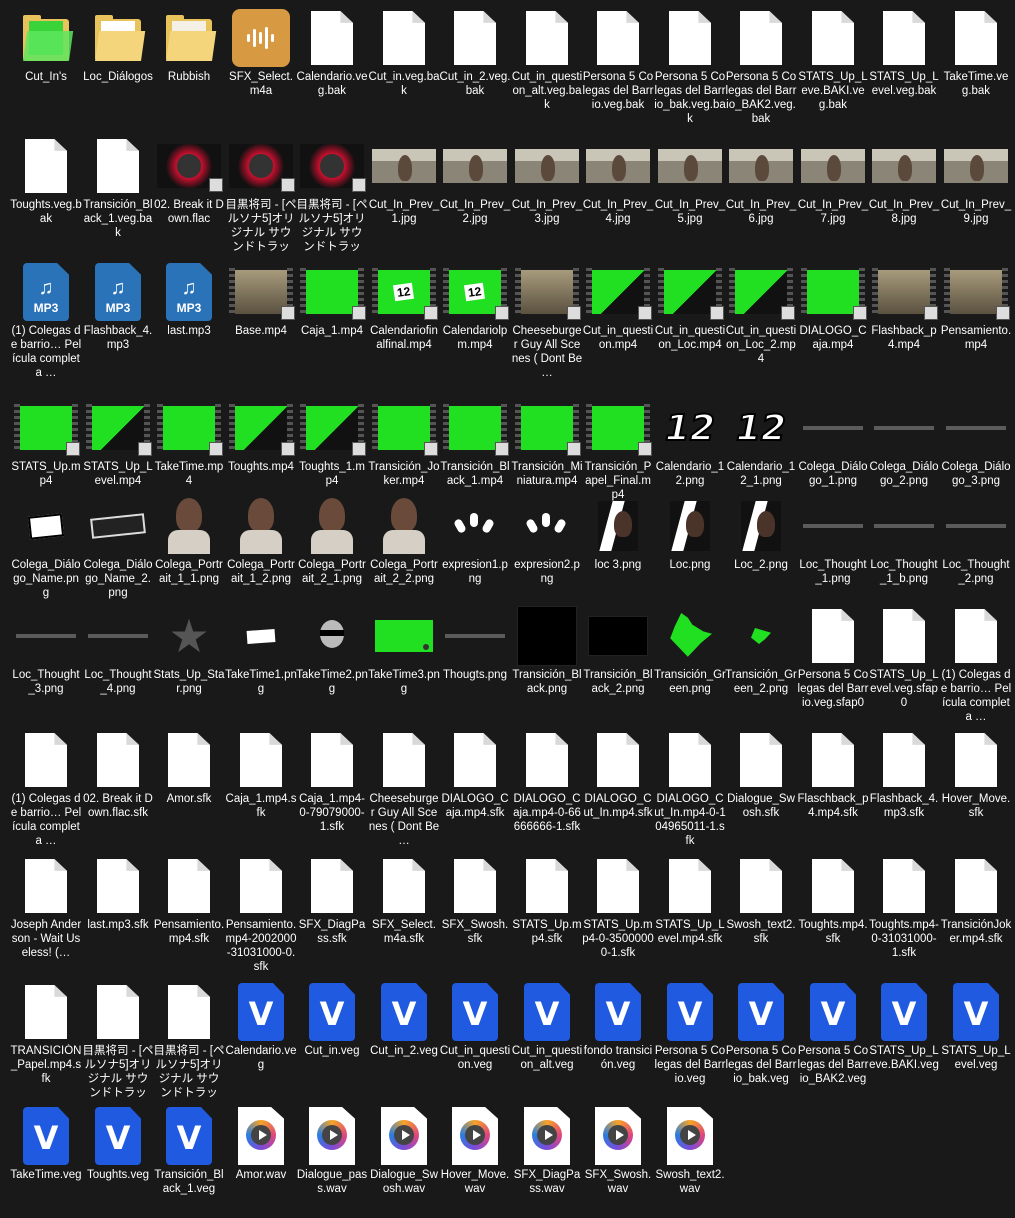  What do you see at coordinates (761, 314) in the screenshot?
I see `file-item: Cut_in_question_Loc_2.mp4` at bounding box center [761, 314].